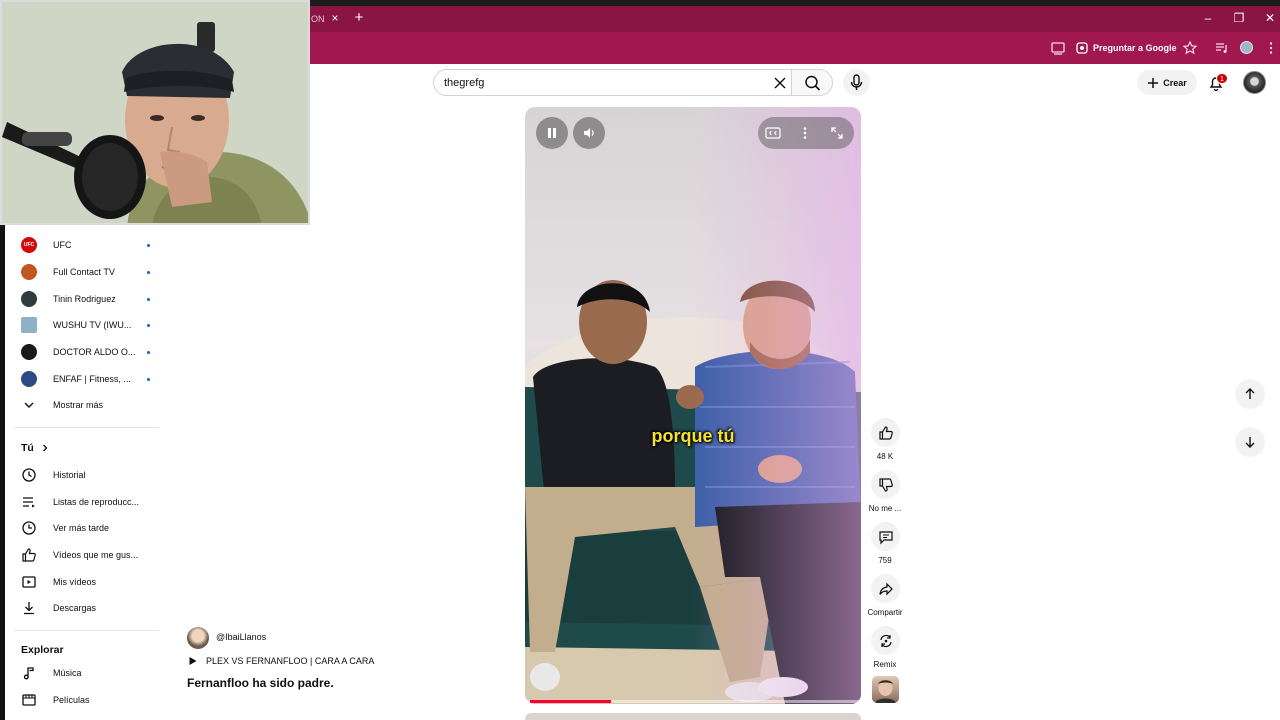 Image resolution: width=1280 pixels, height=720 pixels. I want to click on comment-count: 759, so click(885, 560).